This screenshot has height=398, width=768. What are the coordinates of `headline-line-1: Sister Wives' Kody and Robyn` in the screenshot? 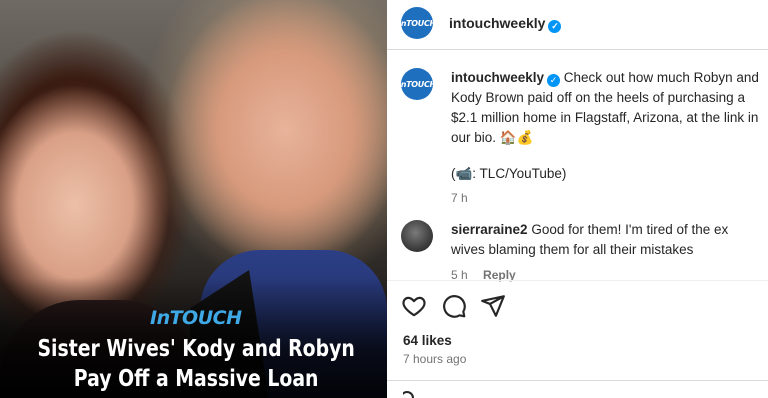 It's located at (196, 349).